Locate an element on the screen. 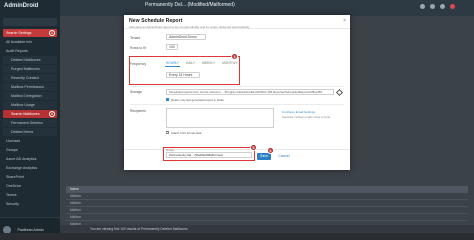  sidebar-item: Audit Reports is located at coordinates (30, 51).